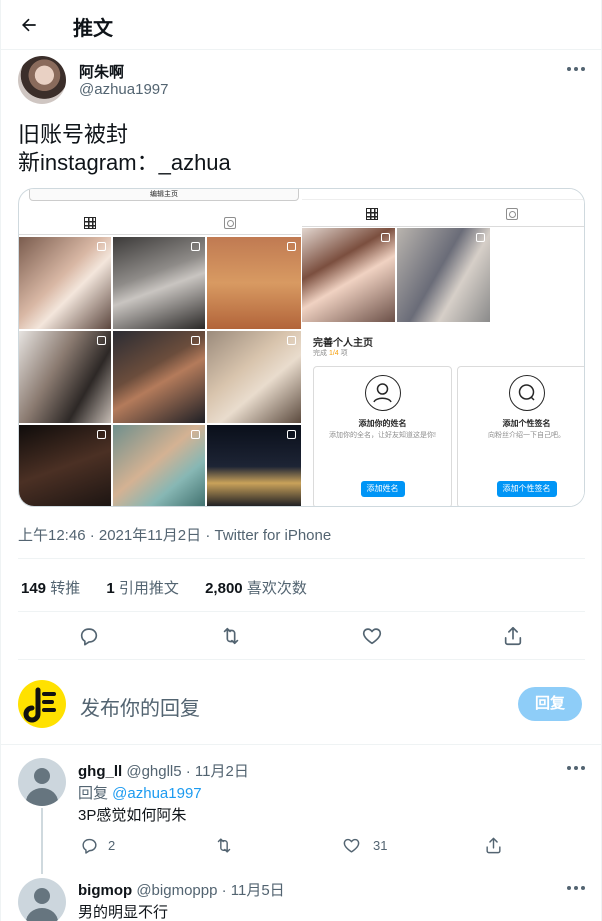 Image resolution: width=602 pixels, height=921 pixels. I want to click on reply-header: bigmop @bigmoppp · 11月5日, so click(181, 889).